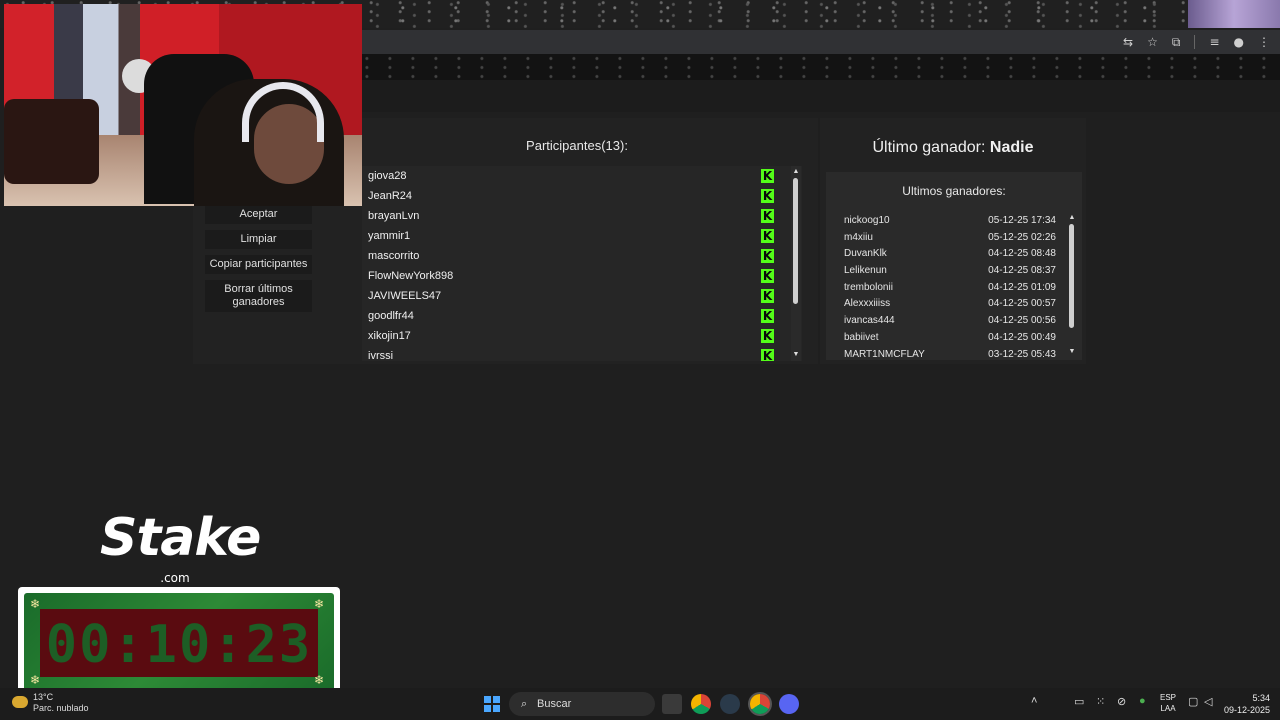 This screenshot has width=1280, height=720. What do you see at coordinates (1168, 703) in the screenshot?
I see `language-indicator: ESP LAA` at bounding box center [1168, 703].